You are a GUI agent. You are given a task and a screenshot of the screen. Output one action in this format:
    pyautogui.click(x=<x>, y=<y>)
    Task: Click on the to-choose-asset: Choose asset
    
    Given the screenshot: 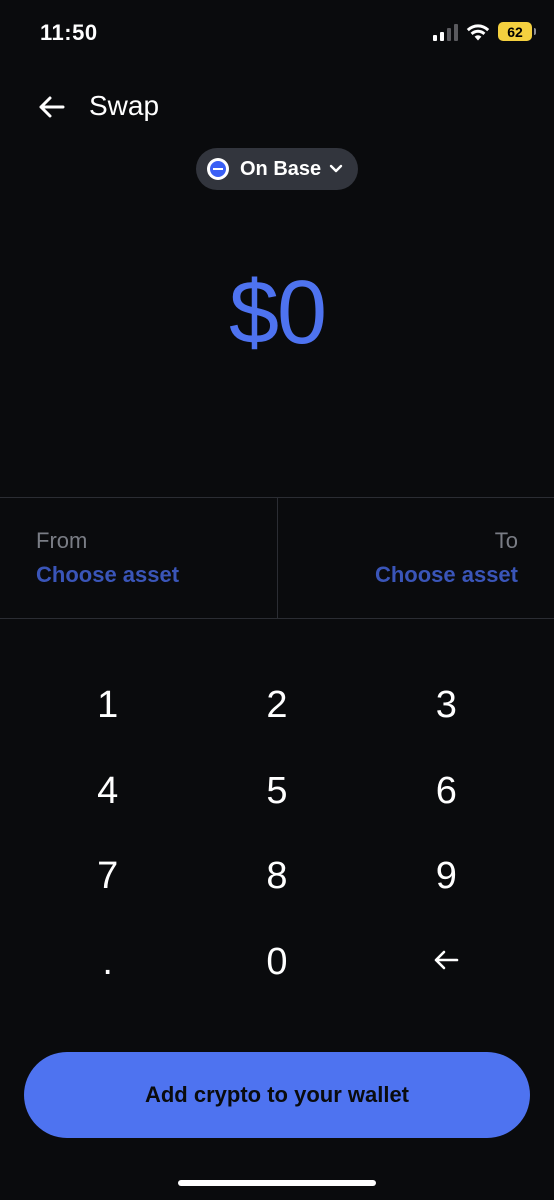 What is the action you would take?
    pyautogui.click(x=446, y=575)
    